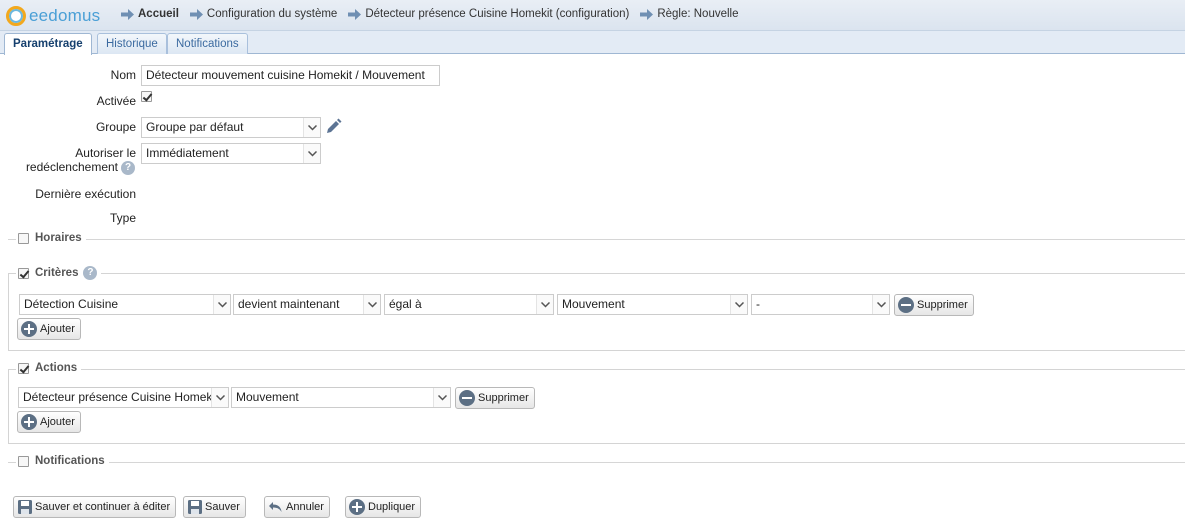 Image resolution: width=1185 pixels, height=527 pixels. What do you see at coordinates (23, 238) in the screenshot?
I see `horaires-checkbox` at bounding box center [23, 238].